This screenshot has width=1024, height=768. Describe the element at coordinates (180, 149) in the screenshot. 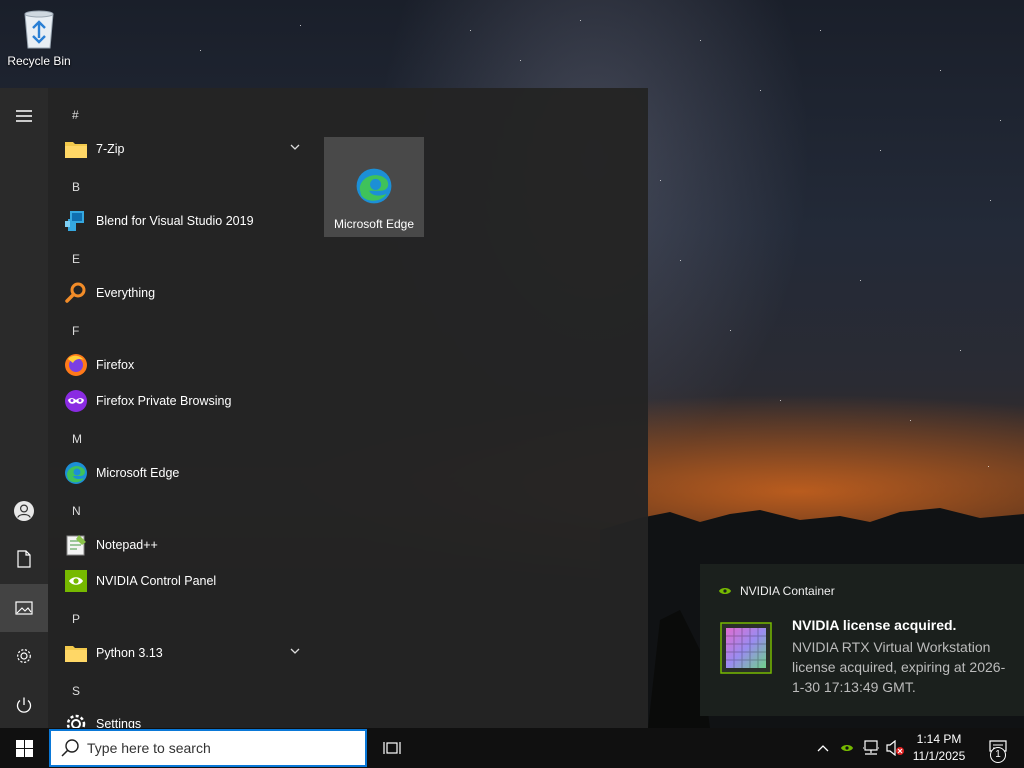

I see `app-item-7-zip: 7-Zip` at that location.